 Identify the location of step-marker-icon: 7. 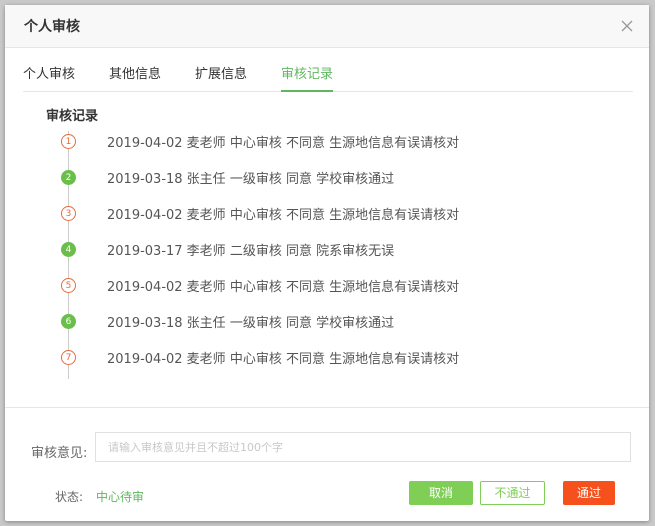
(68, 357).